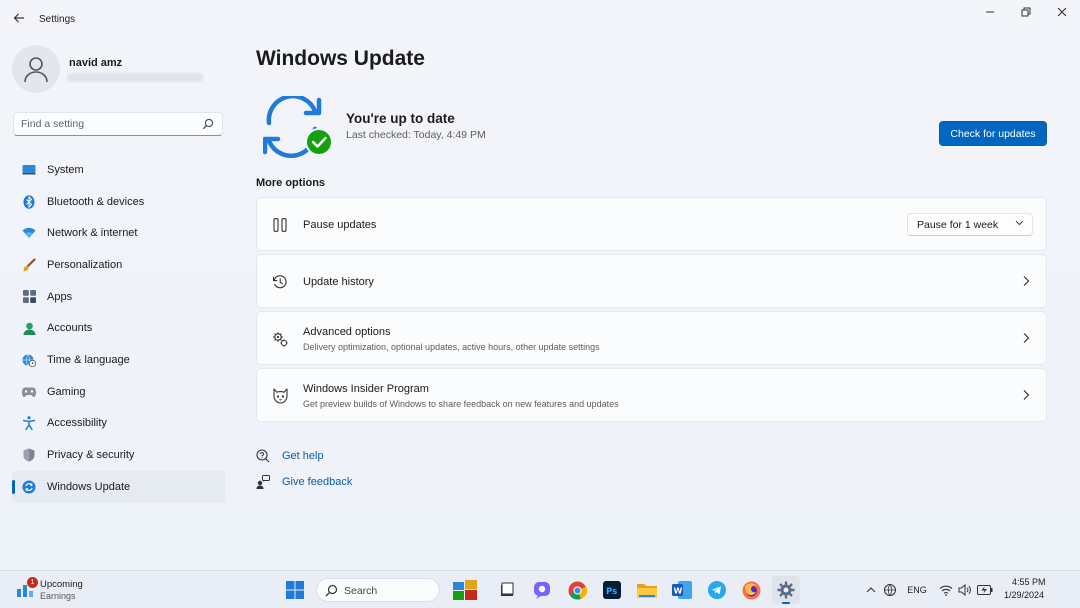 This screenshot has width=1080, height=608. Describe the element at coordinates (118, 297) in the screenshot. I see `sidebar-item-apps: Apps` at that location.